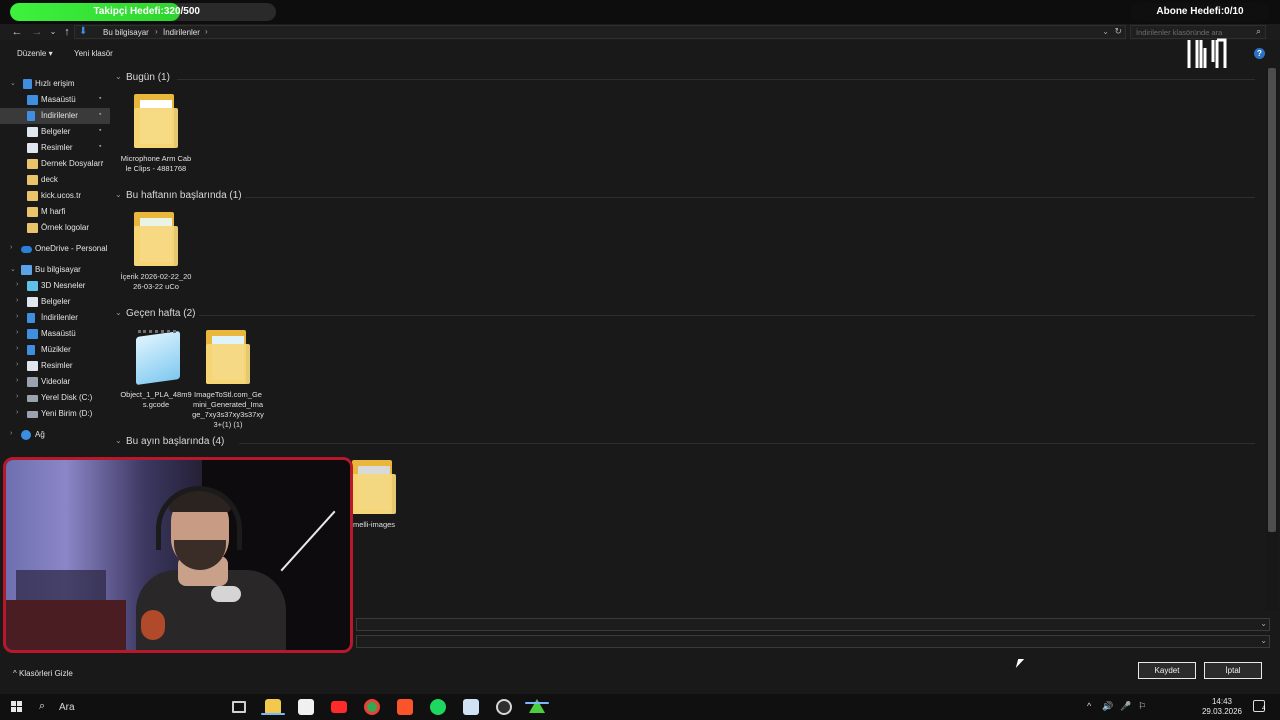 This screenshot has height=720, width=1280. I want to click on sidebar-item-this-pc: ⌄ Bu bilgisayar, so click(55, 270).